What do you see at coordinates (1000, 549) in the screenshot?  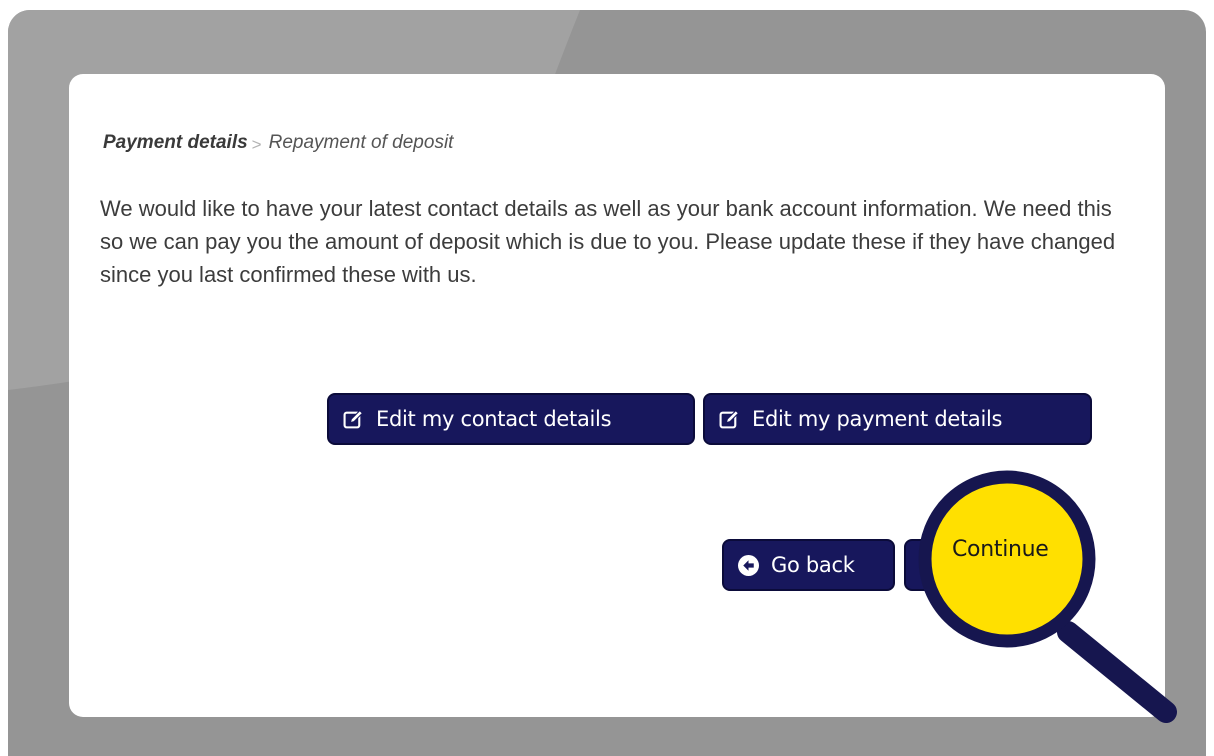 I see `magnified-continue-label: Continue` at bounding box center [1000, 549].